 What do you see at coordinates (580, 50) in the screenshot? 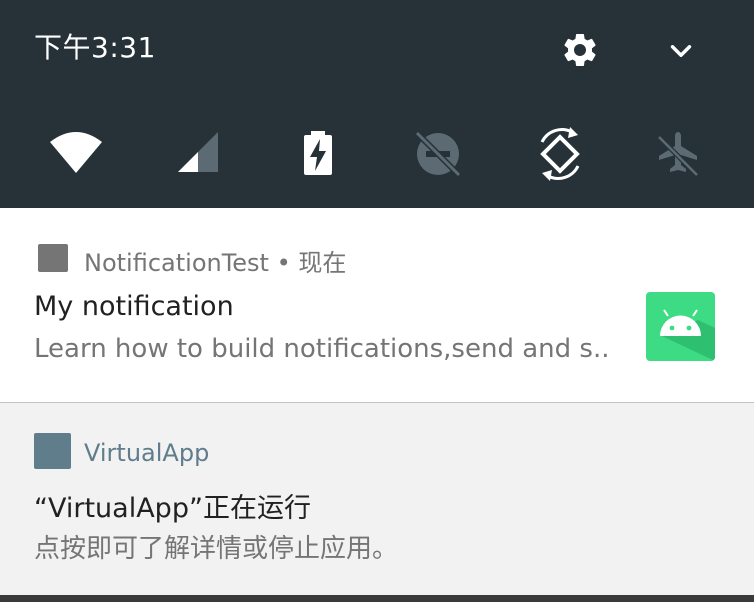
I see `settings-gear-icon` at bounding box center [580, 50].